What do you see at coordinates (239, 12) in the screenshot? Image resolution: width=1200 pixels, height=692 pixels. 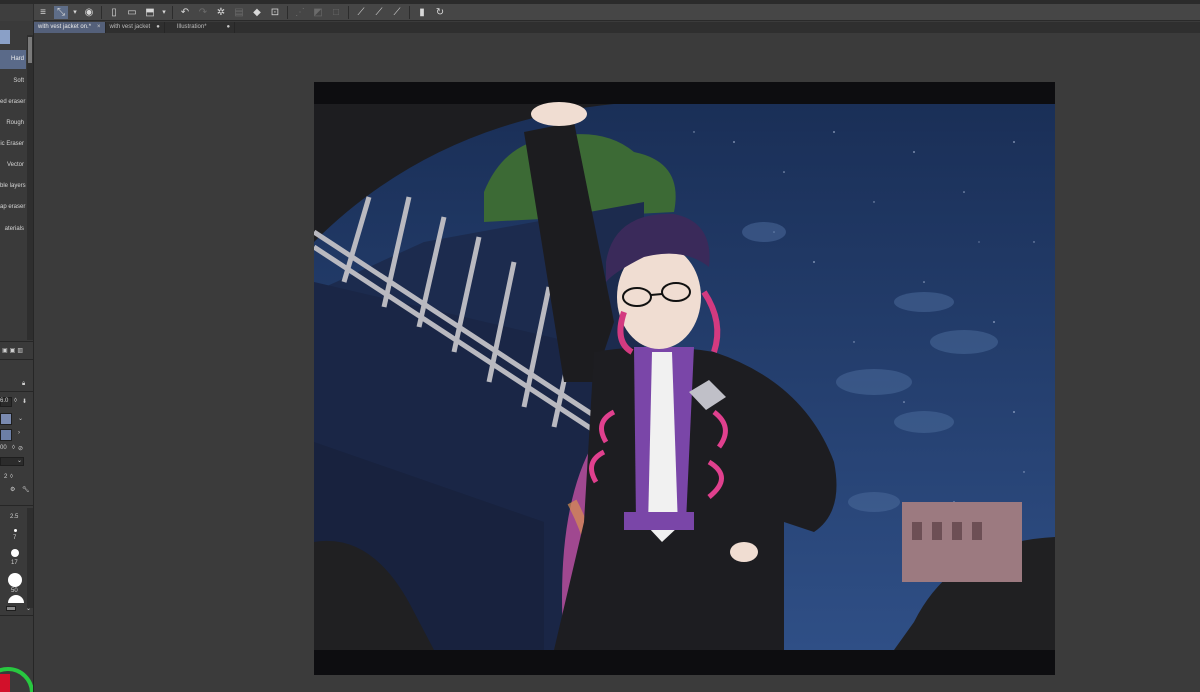 I see `cut-icon: ▤` at bounding box center [239, 12].